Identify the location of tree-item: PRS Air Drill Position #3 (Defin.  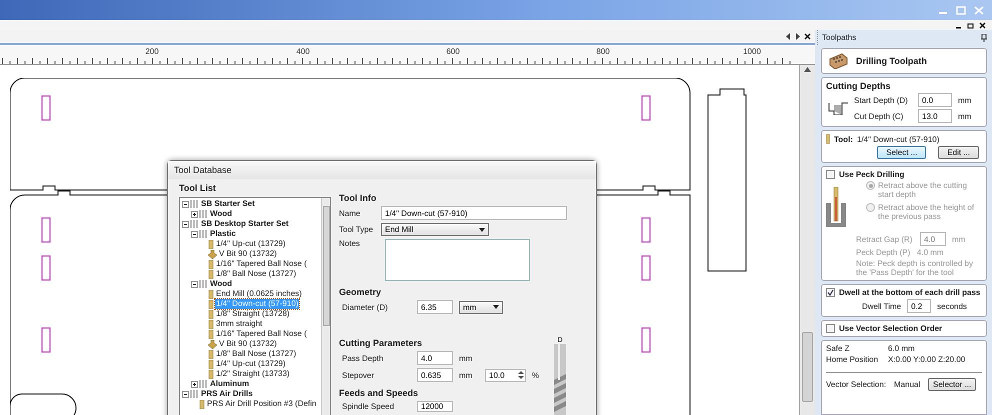
(262, 404).